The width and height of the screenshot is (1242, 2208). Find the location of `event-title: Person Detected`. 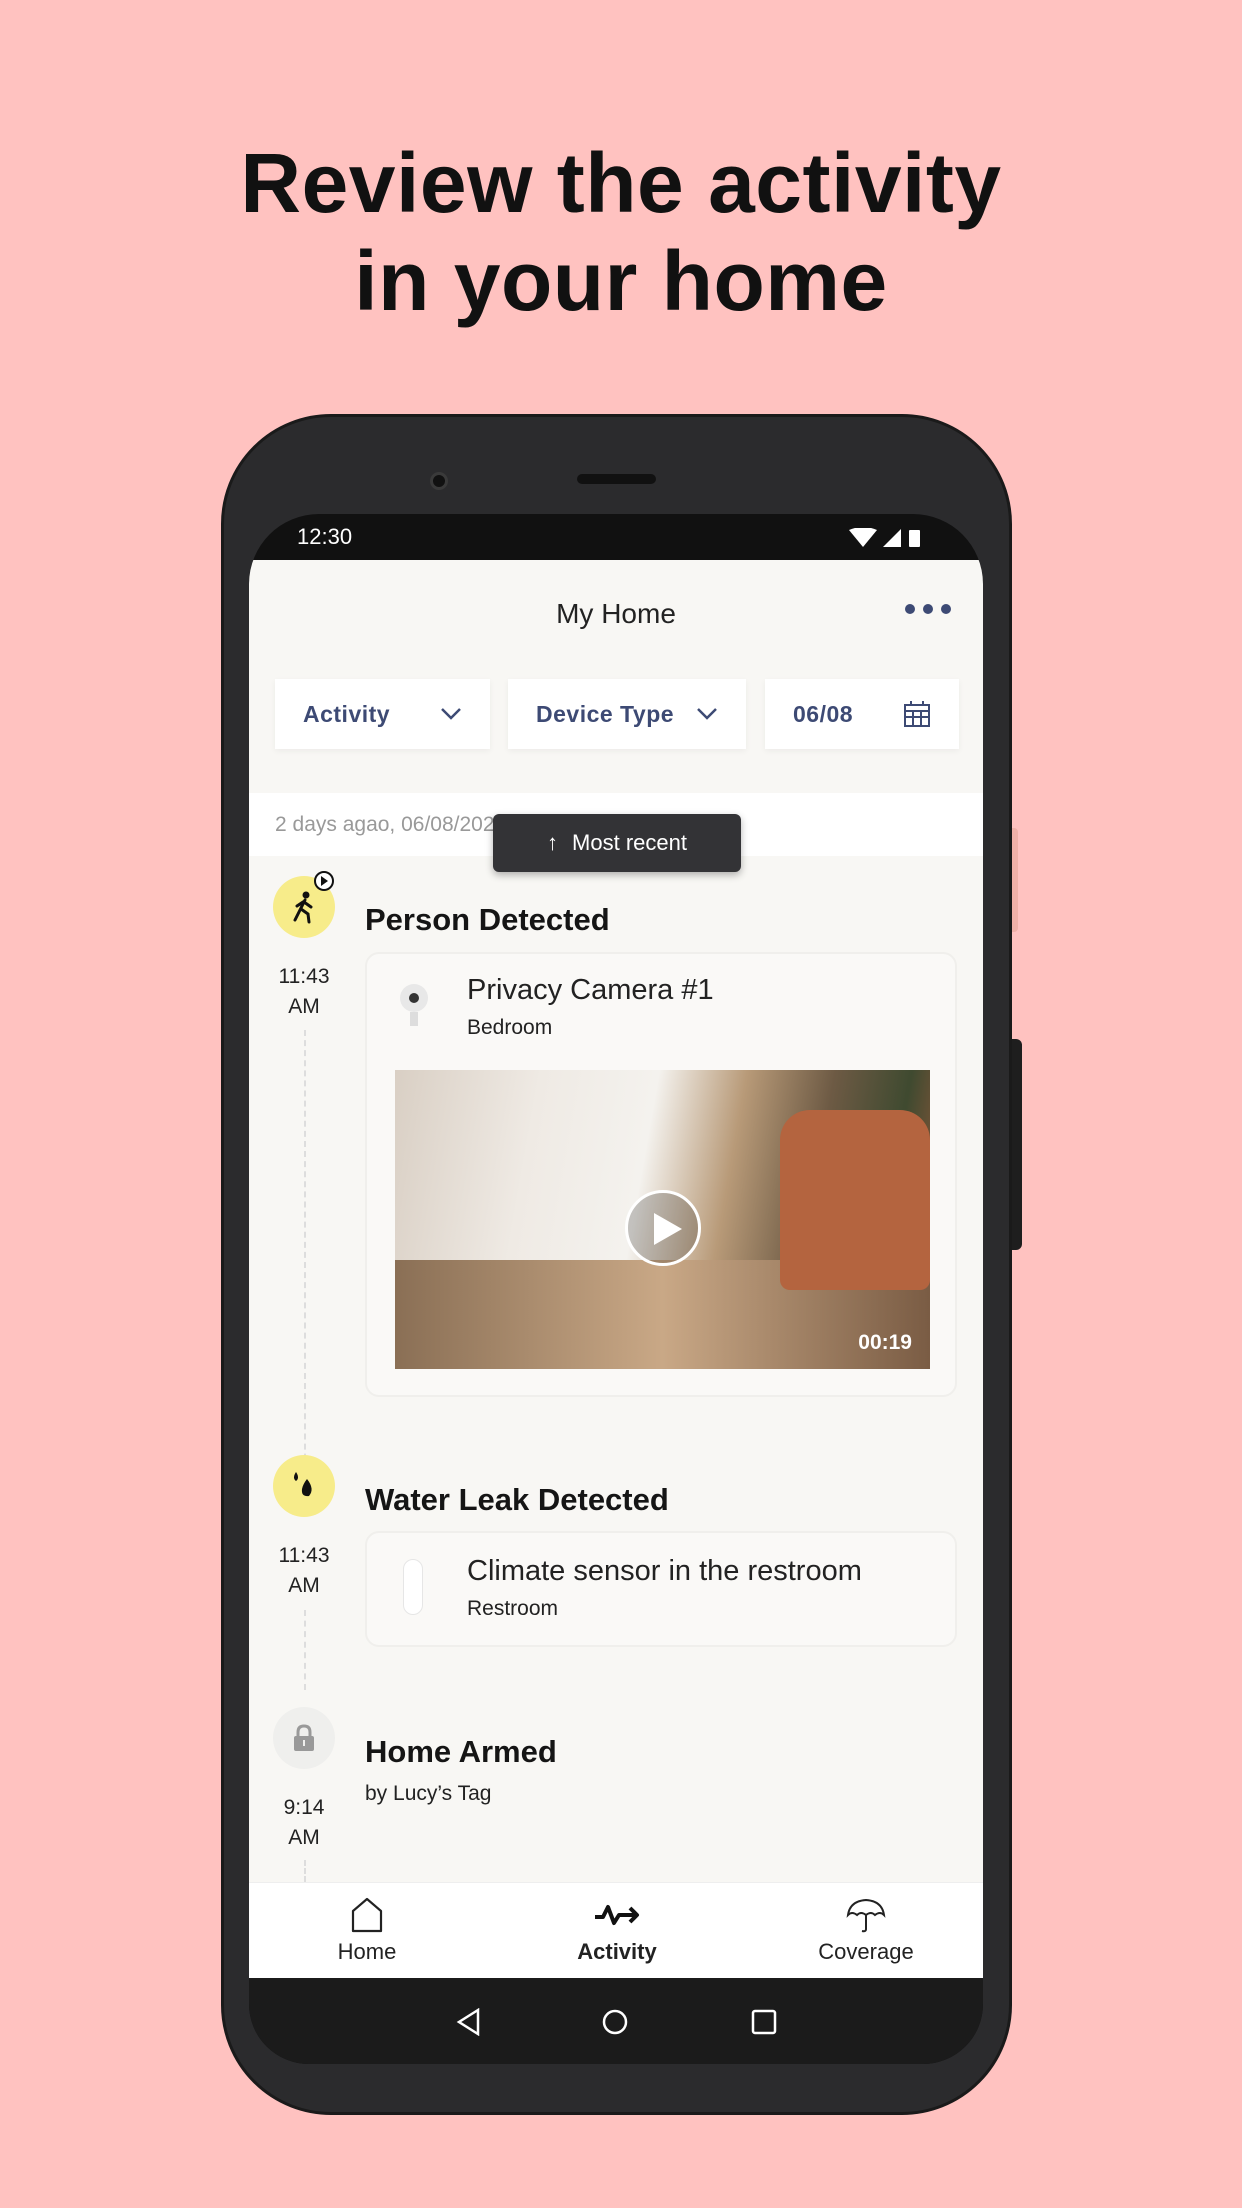

event-title: Person Detected is located at coordinates (487, 919).